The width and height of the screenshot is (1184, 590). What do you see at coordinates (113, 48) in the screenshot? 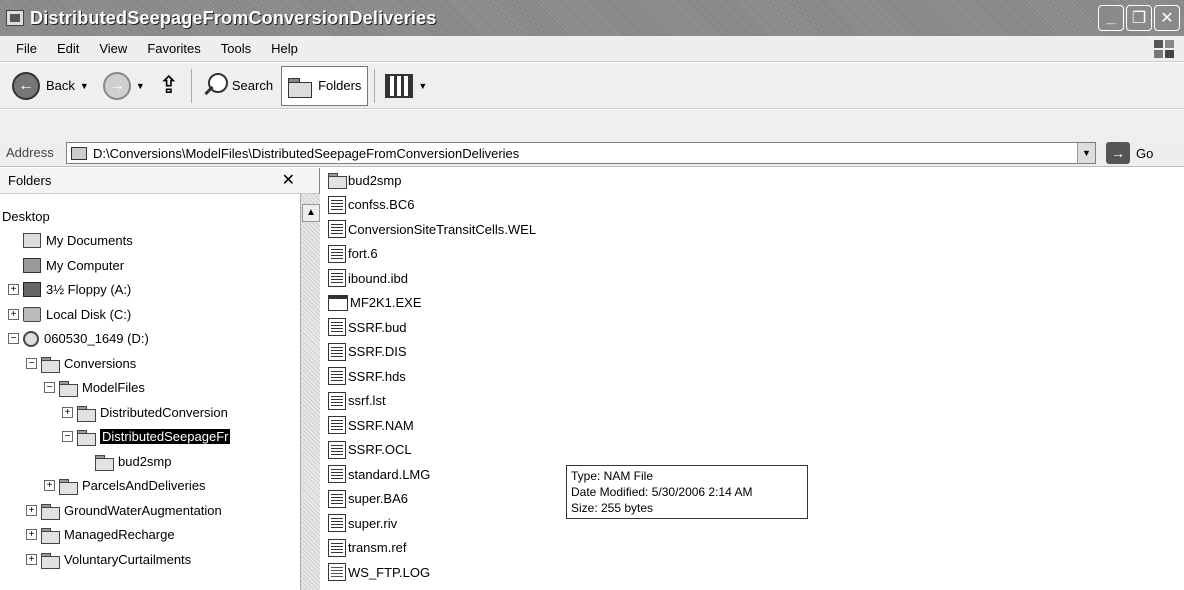
I see `menu-view: View` at bounding box center [113, 48].